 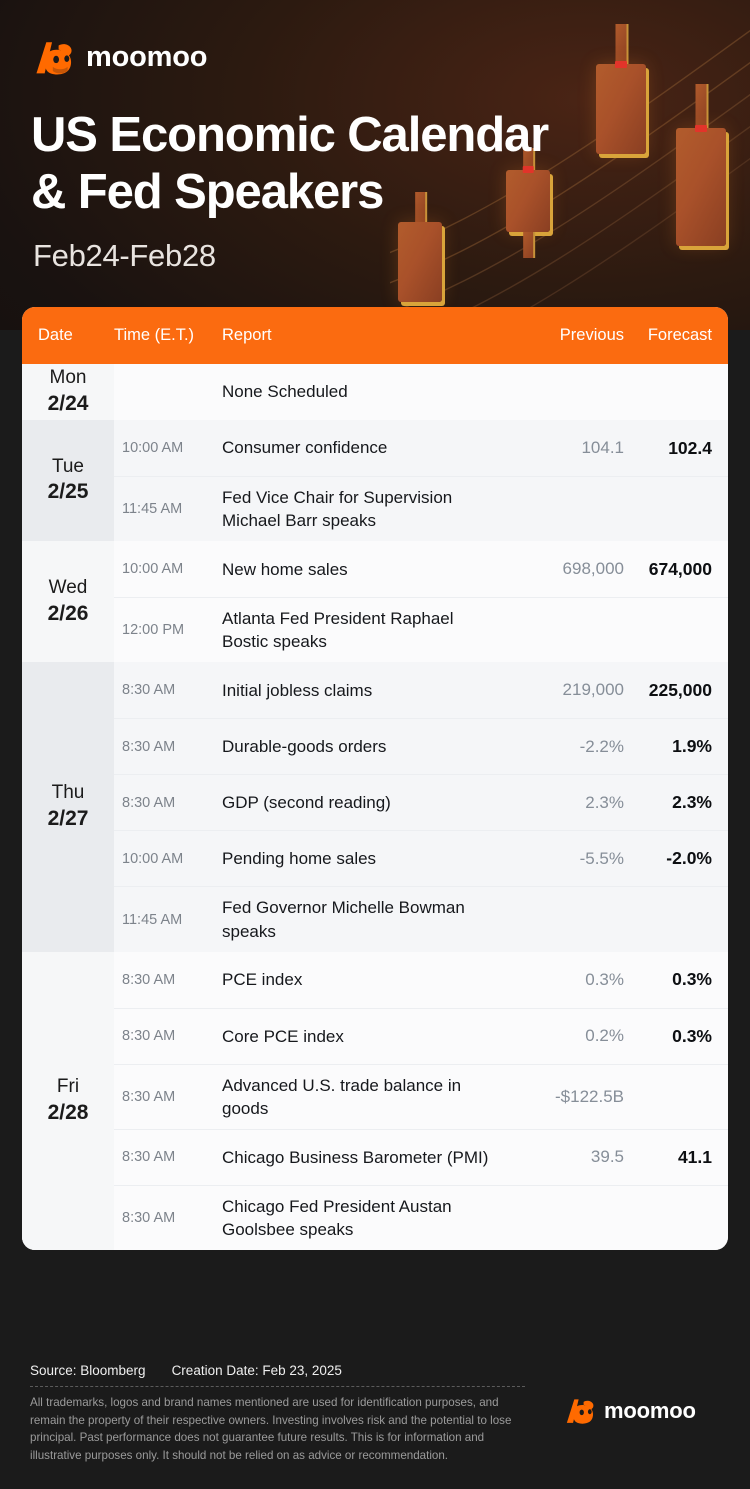 What do you see at coordinates (68, 467) in the screenshot?
I see `day-of-week: Tue` at bounding box center [68, 467].